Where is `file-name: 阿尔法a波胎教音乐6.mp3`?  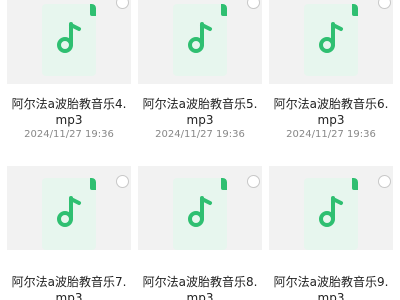
file-name: 阿尔法a波胎教音乐6.mp3 is located at coordinates (331, 112).